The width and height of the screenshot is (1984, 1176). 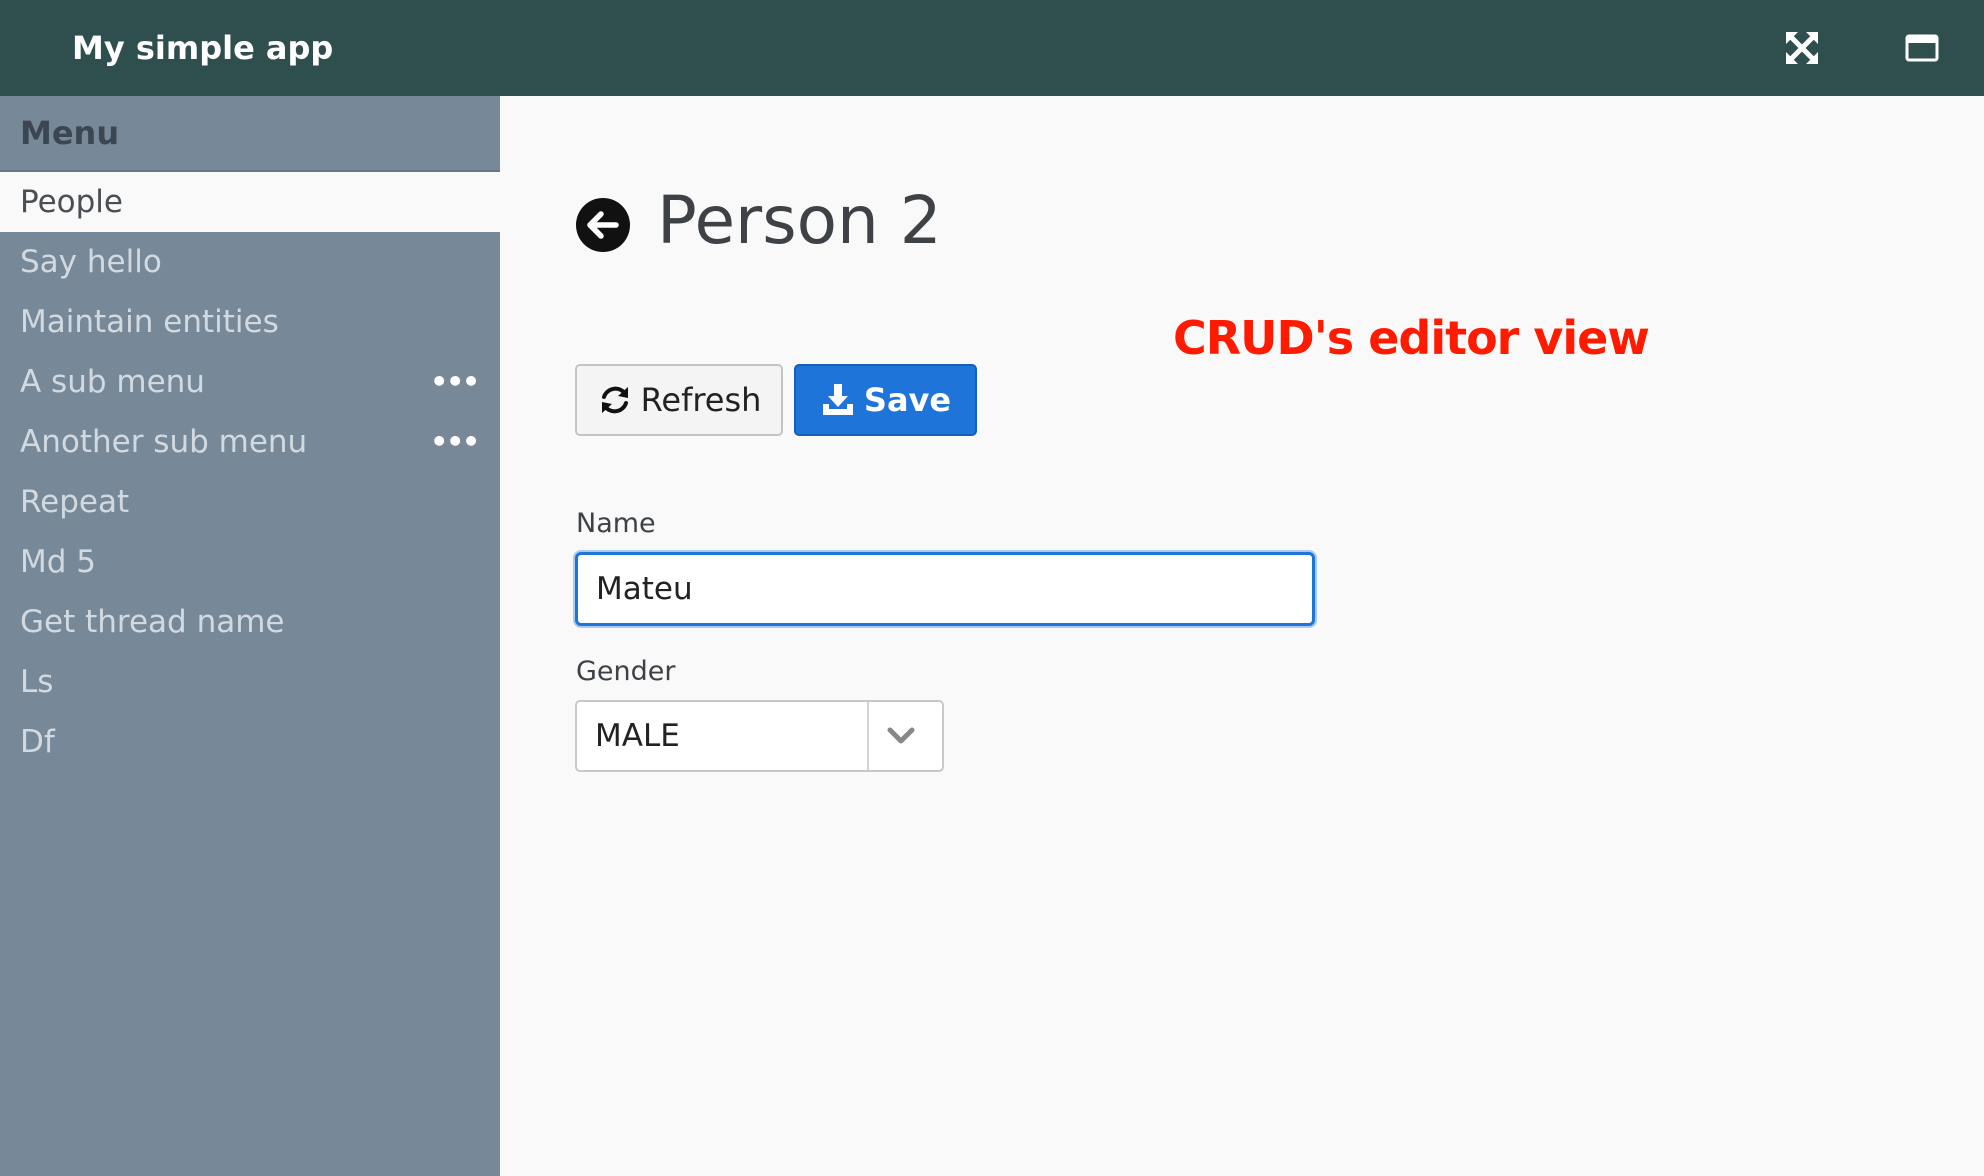 I want to click on menu-item-a-sub-menu: A sub menu •••, so click(x=250, y=382).